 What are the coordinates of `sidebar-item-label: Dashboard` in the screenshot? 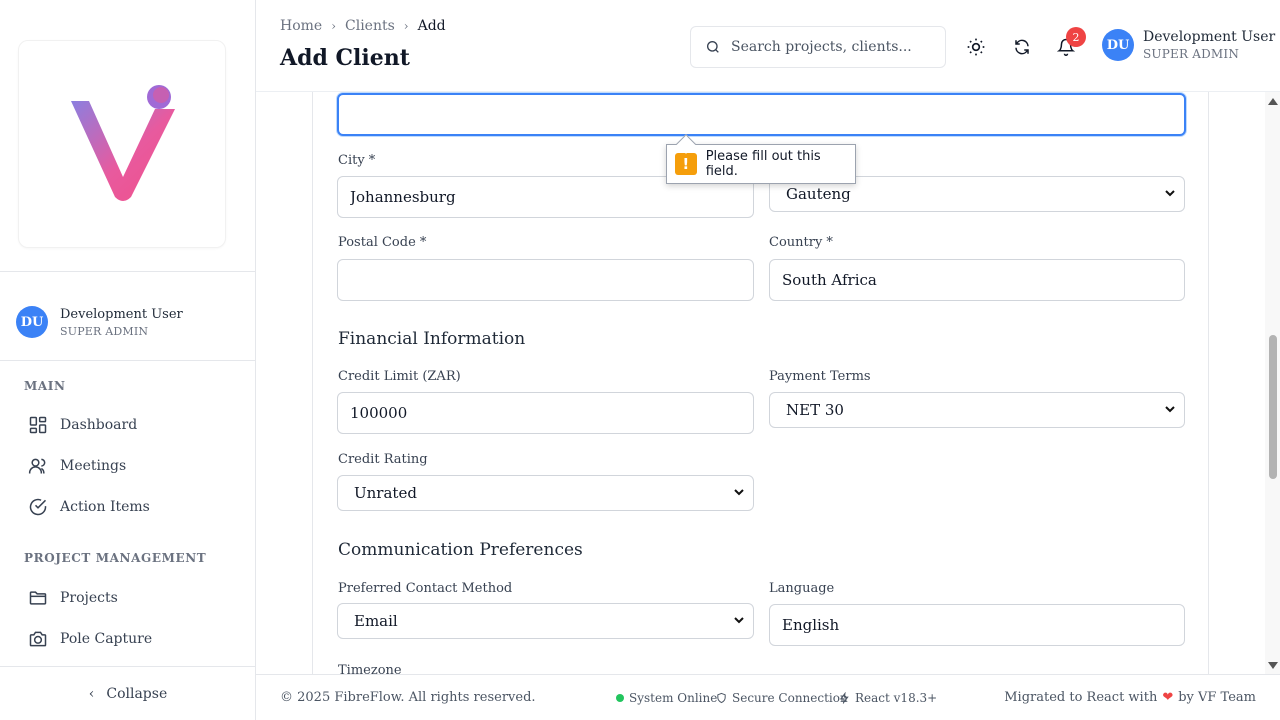 It's located at (99, 425).